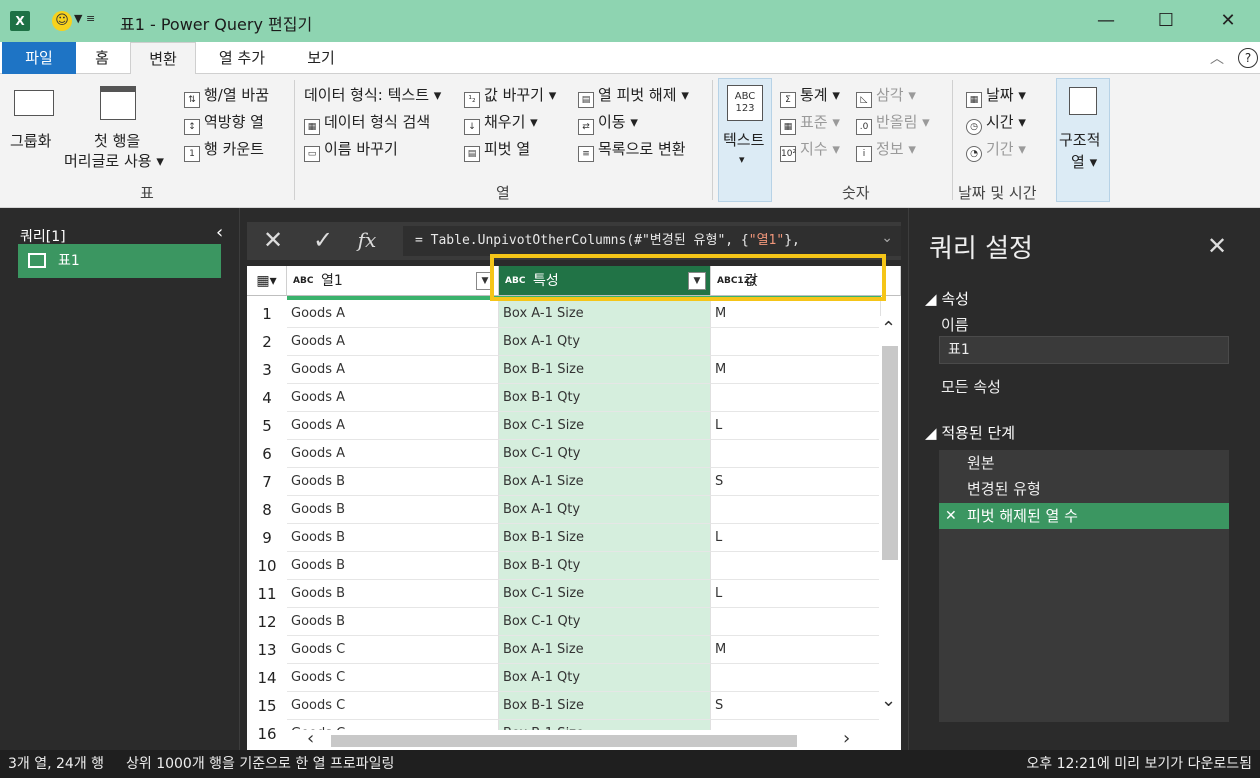  I want to click on unpivot-columns-button: ▤ 열 피벗 해제 ▾, so click(633, 96).